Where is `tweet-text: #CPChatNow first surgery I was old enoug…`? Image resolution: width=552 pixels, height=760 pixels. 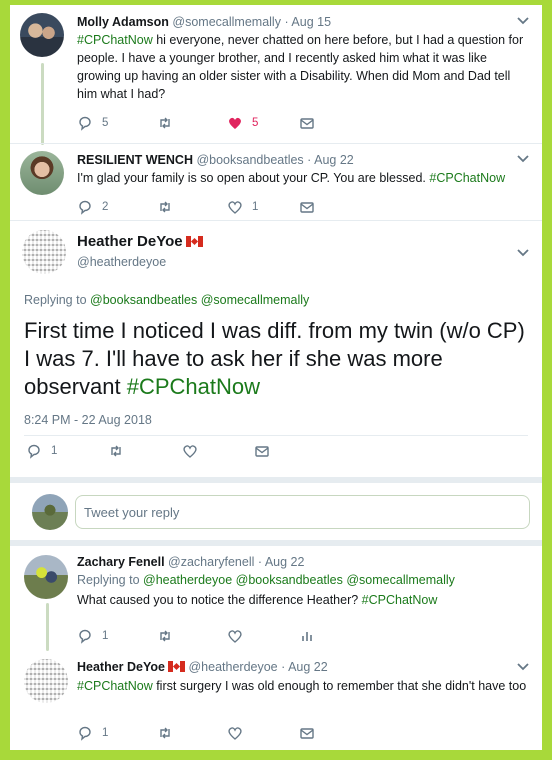
tweet-text: #CPChatNow first surgery I was old enoug… is located at coordinates (304, 686).